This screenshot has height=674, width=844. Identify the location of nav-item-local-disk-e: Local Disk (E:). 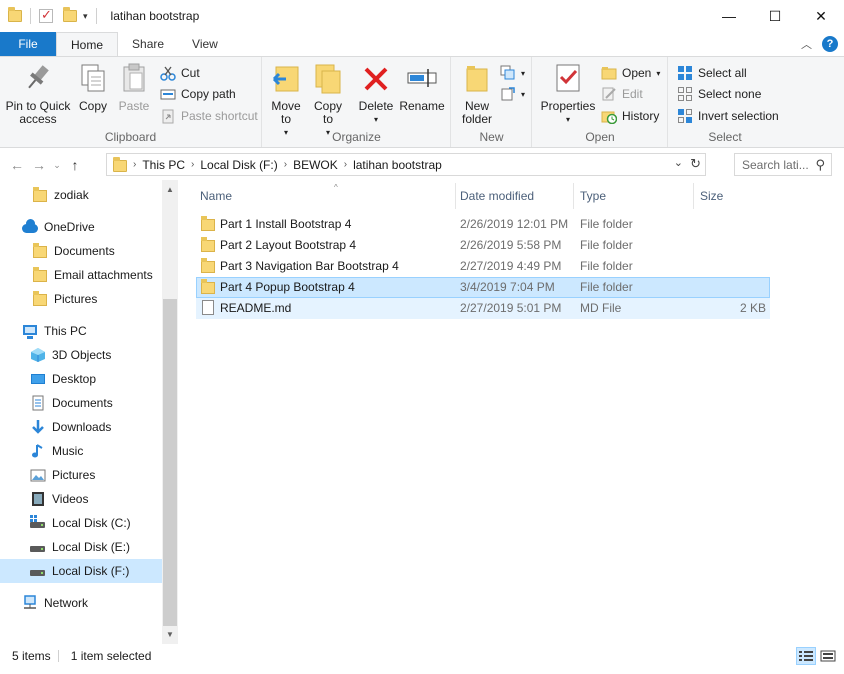
(81, 547).